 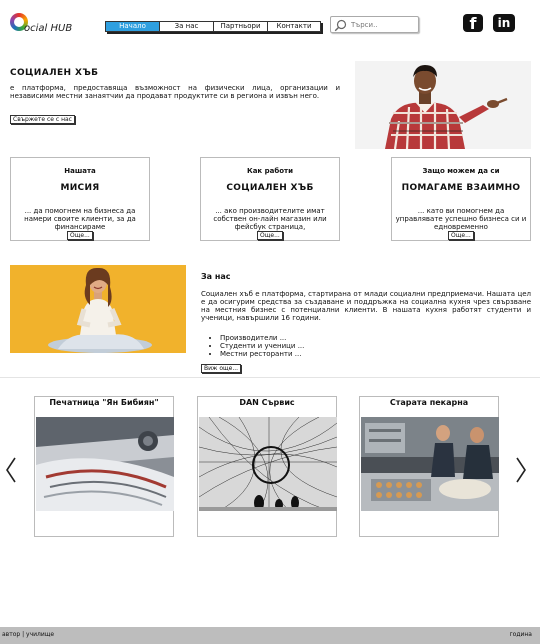 I want to click on partner-title: DAN Сървис, so click(x=267, y=402).